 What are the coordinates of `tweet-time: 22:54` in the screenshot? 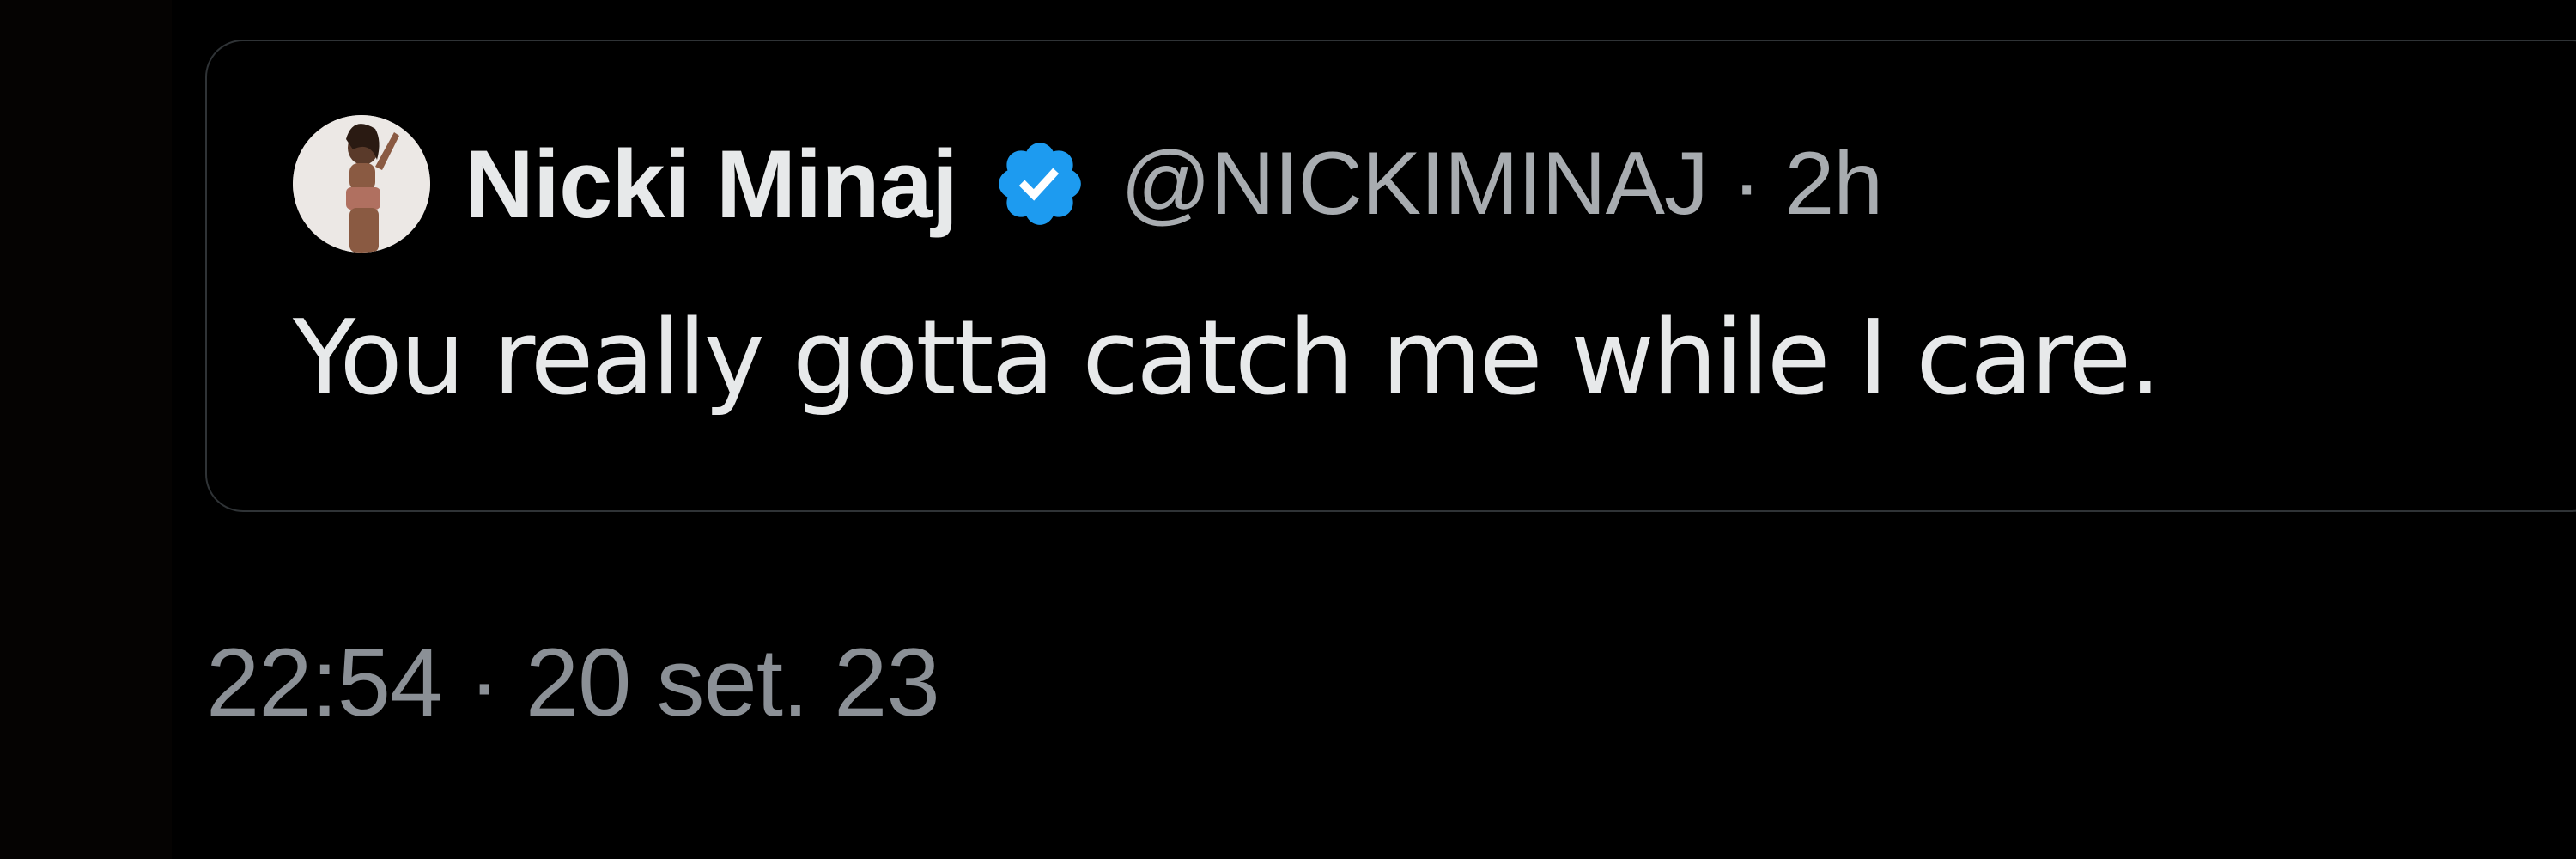 It's located at (324, 682).